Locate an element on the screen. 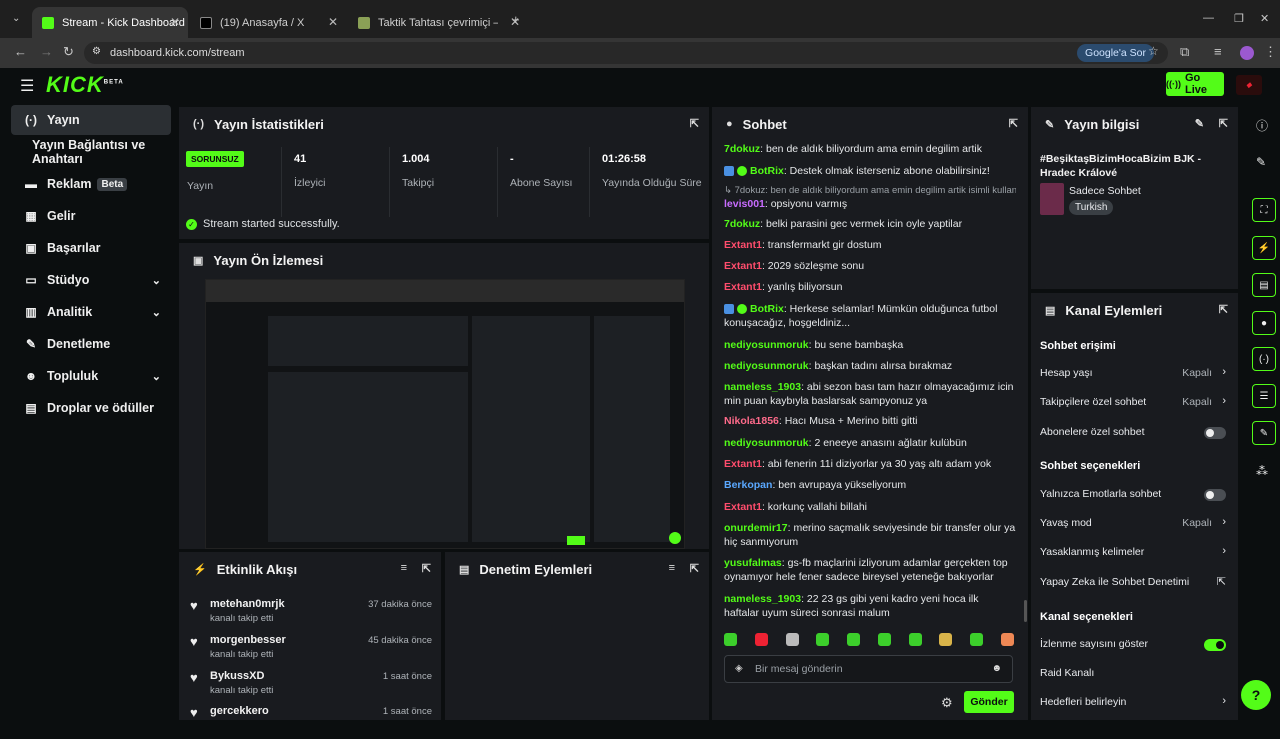  back-icon: ← is located at coordinates (20, 51).